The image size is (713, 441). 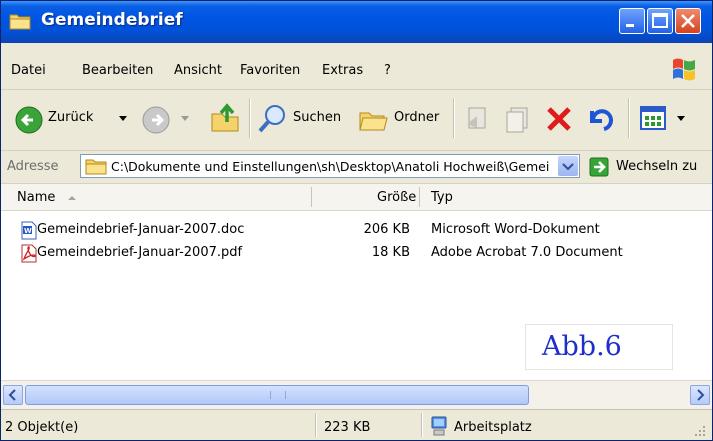 I want to click on status-location: Arbeitsplatz, so click(x=493, y=427).